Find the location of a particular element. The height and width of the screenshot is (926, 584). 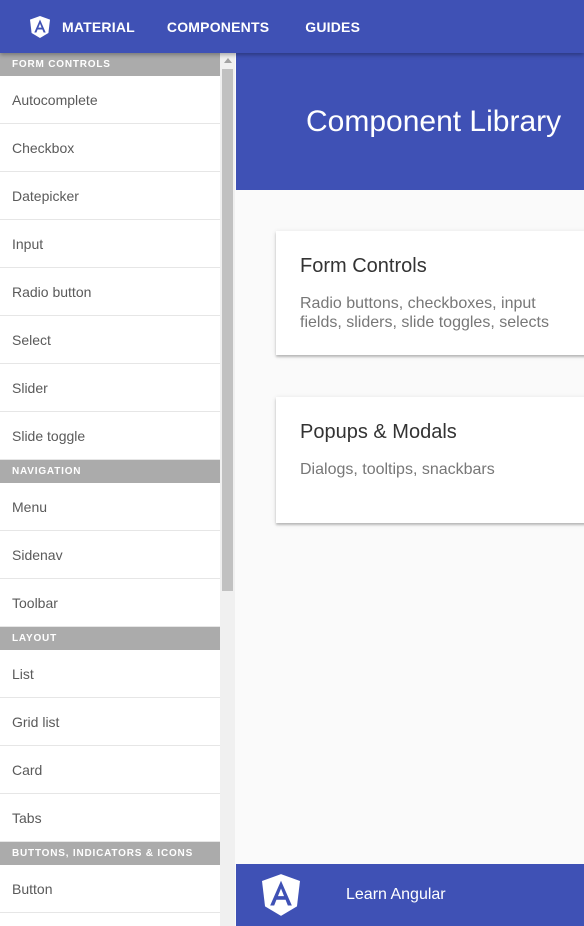

sidenav-item-checkbox: Checkbox is located at coordinates (110, 148).